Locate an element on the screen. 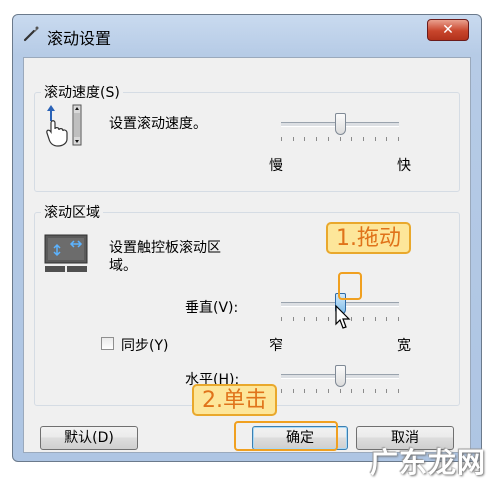  scroll-area-description-line2: 域。 is located at coordinates (123, 266).